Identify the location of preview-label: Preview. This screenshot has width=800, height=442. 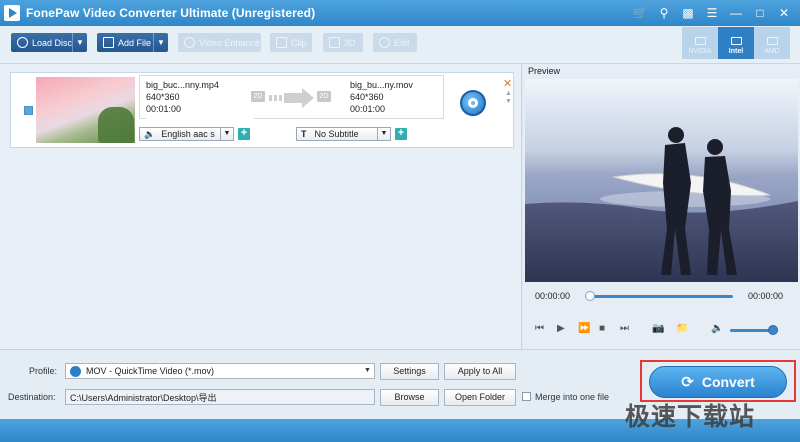
(544, 71).